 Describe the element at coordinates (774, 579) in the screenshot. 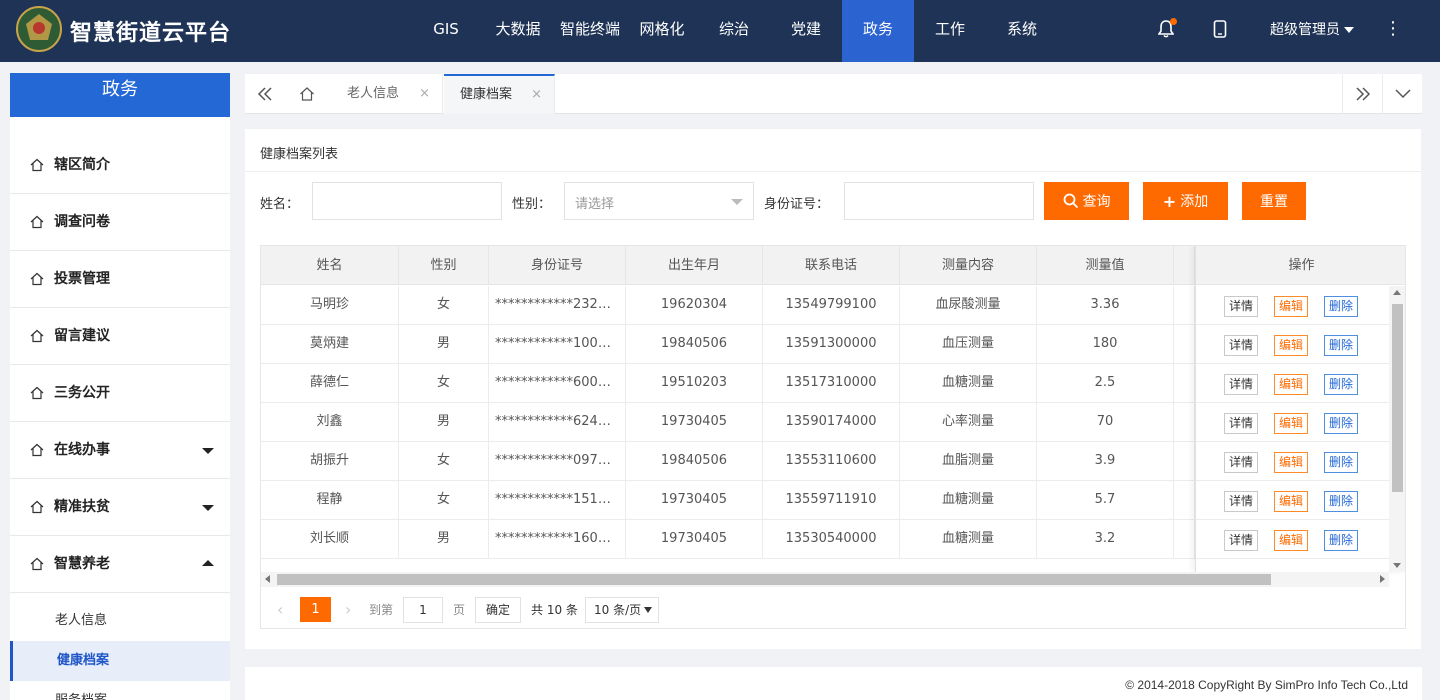

I see `horizontal-scroll-thumb` at that location.